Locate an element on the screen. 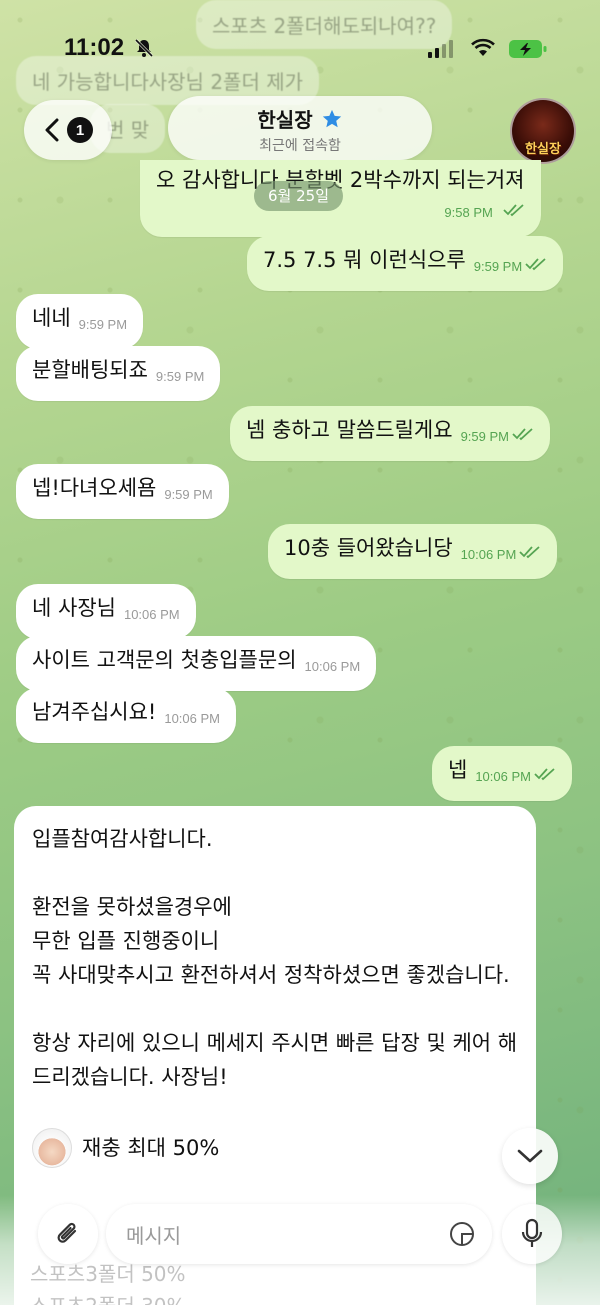 Image resolution: width=600 pixels, height=1305 pixels. message-text: 10충 들어왔습니당 is located at coordinates (368, 548).